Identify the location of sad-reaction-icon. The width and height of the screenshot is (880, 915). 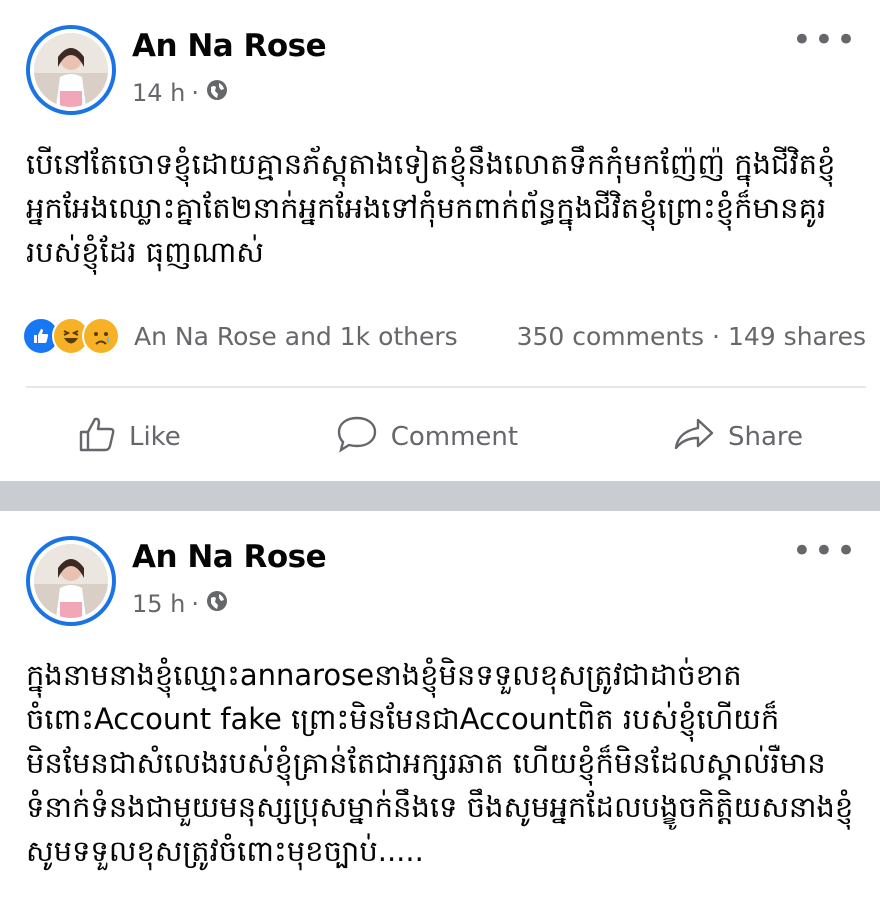
(101, 336).